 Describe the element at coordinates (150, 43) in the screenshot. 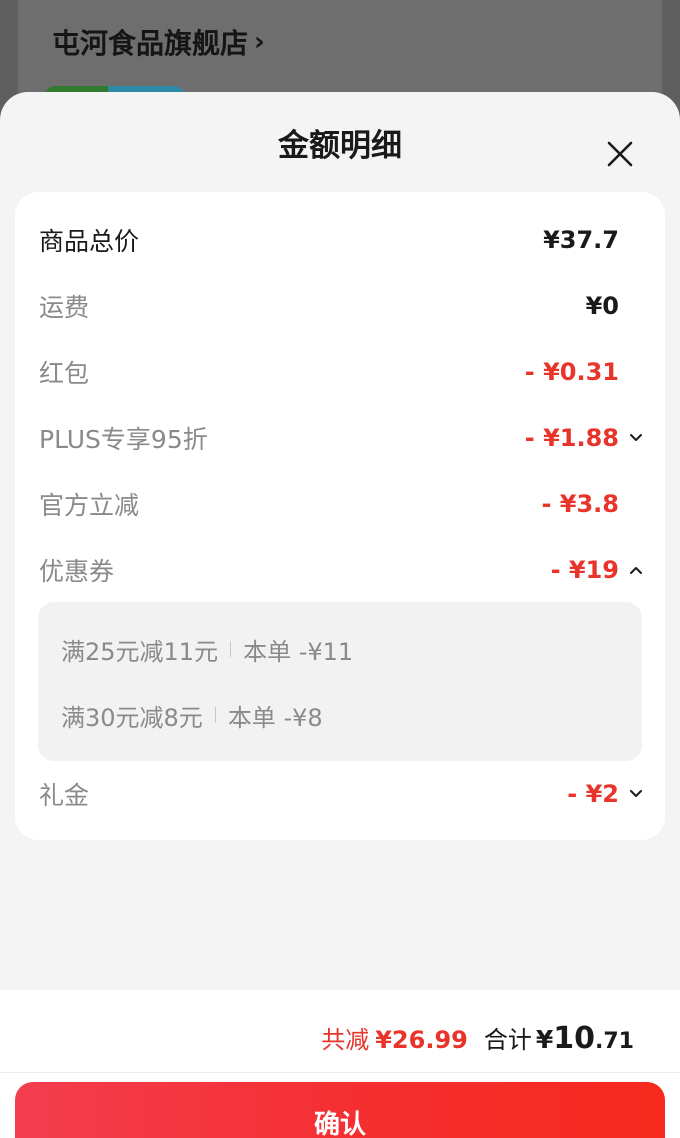

I see `store-name-text: 屯河食品旗舰店` at that location.